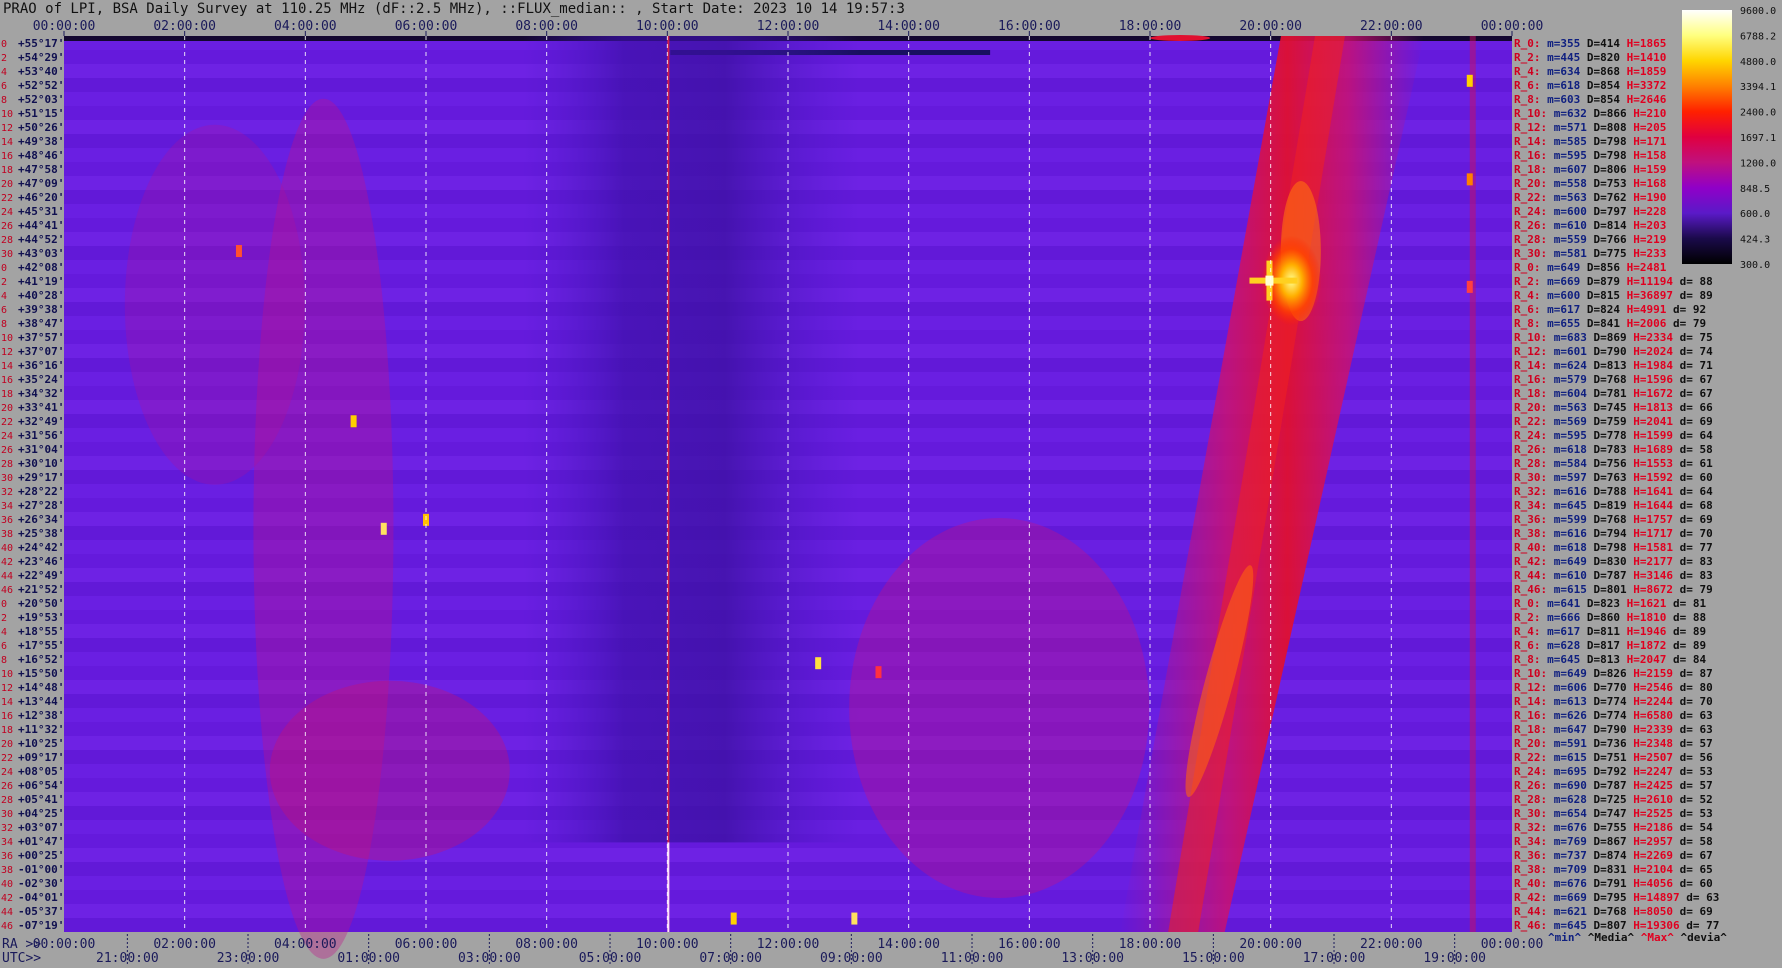 The image size is (1782, 968). Describe the element at coordinates (41, 547) in the screenshot. I see `declination-label: +24°42'` at that location.